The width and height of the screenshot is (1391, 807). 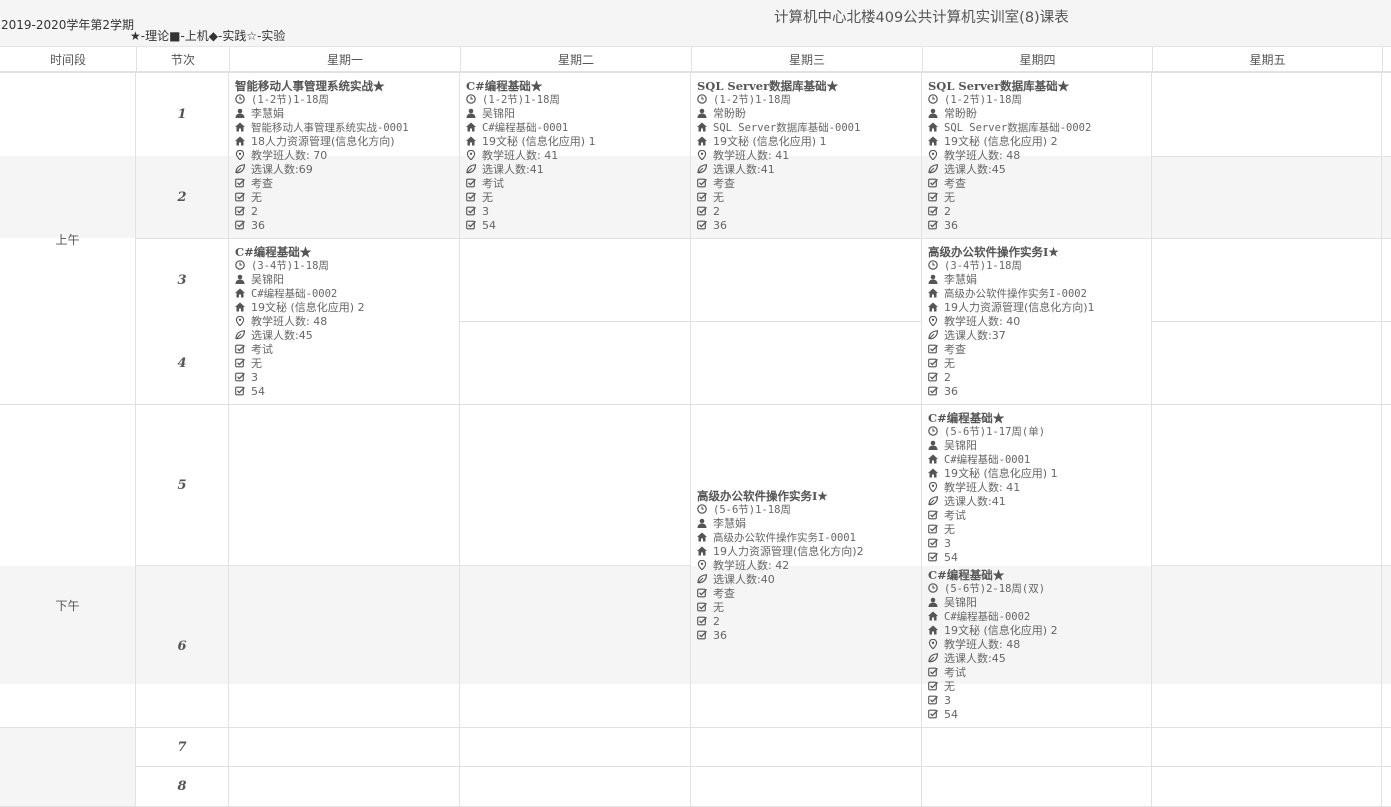 What do you see at coordinates (751, 565) in the screenshot?
I see `course-size-text: 教学班人数: 42` at bounding box center [751, 565].